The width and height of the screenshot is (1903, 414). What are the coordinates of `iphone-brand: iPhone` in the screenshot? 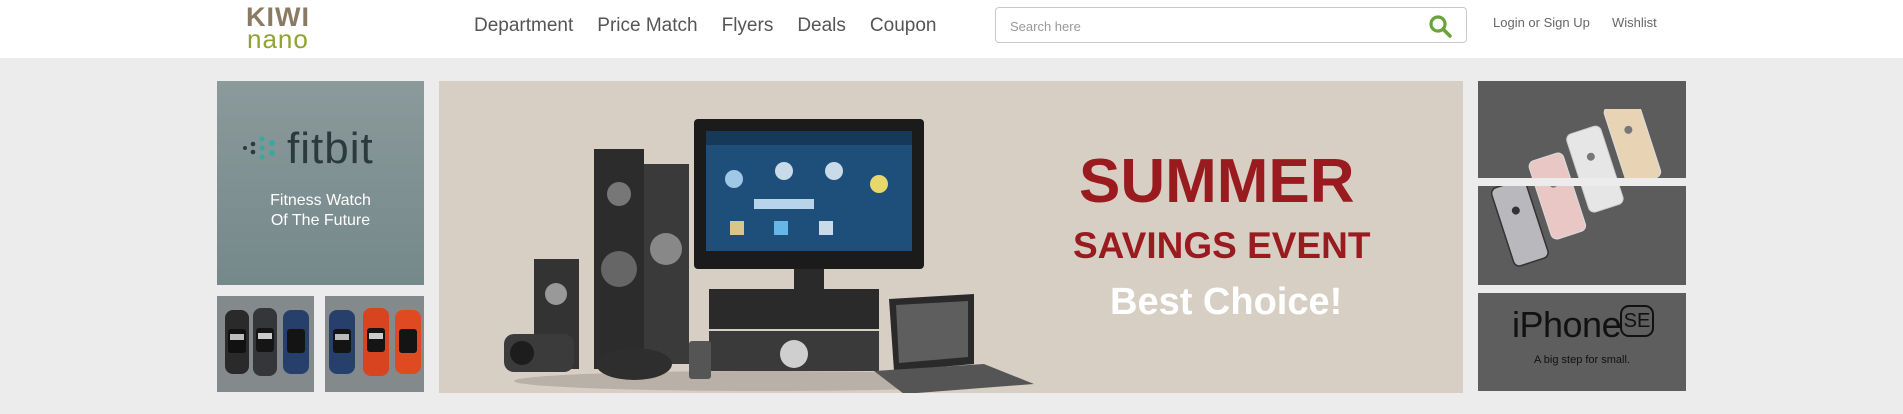 It's located at (1567, 324).